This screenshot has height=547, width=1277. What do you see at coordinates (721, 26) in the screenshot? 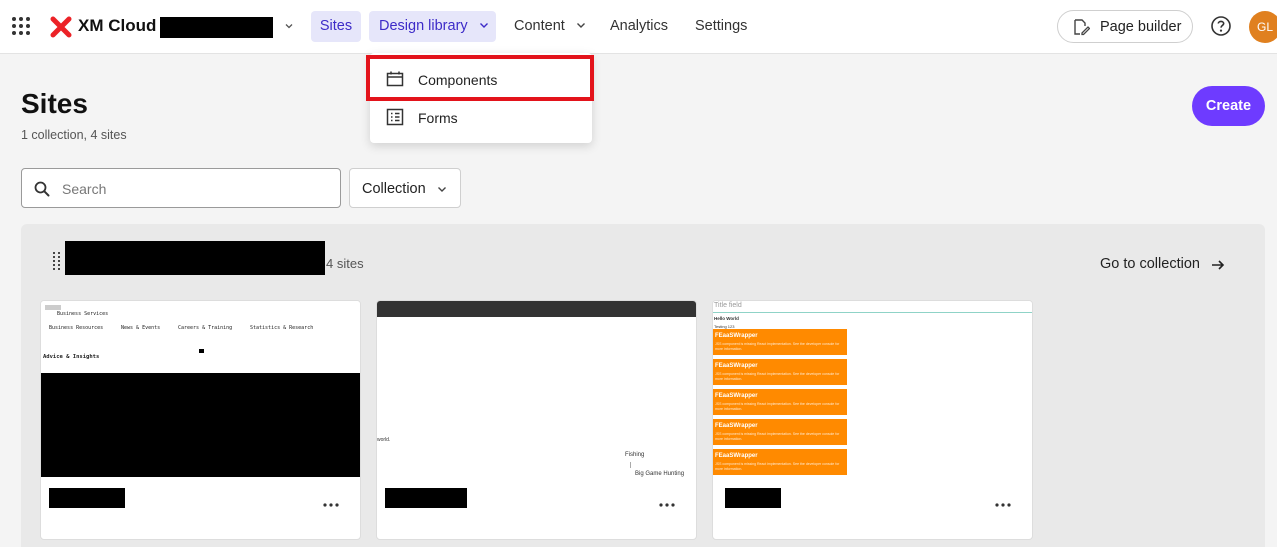
I see `nav-settings-label: Settings` at bounding box center [721, 26].